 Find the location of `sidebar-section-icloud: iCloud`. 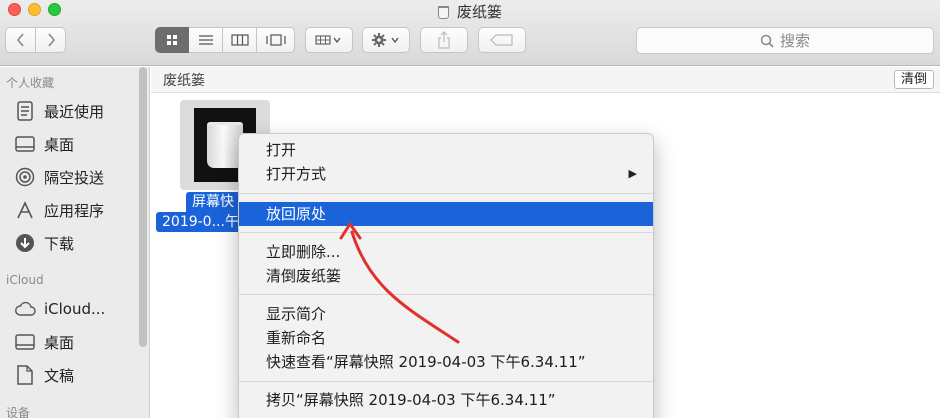

sidebar-section-icloud: iCloud is located at coordinates (25, 280).